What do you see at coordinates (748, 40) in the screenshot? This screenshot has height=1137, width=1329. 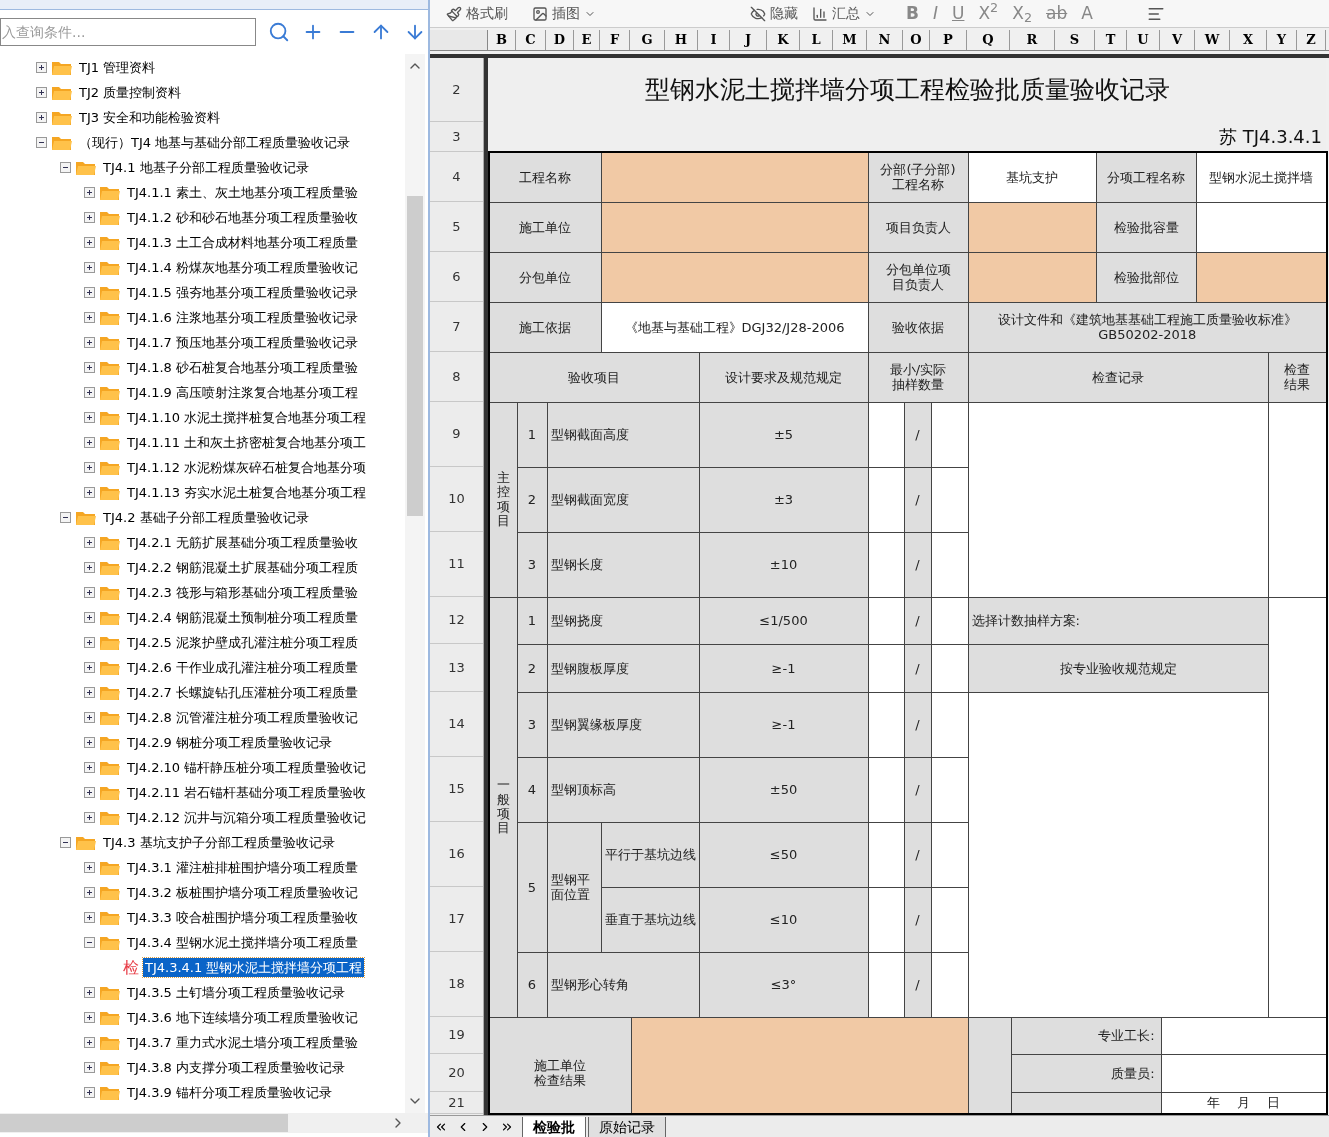 I see `column-header: J` at bounding box center [748, 40].